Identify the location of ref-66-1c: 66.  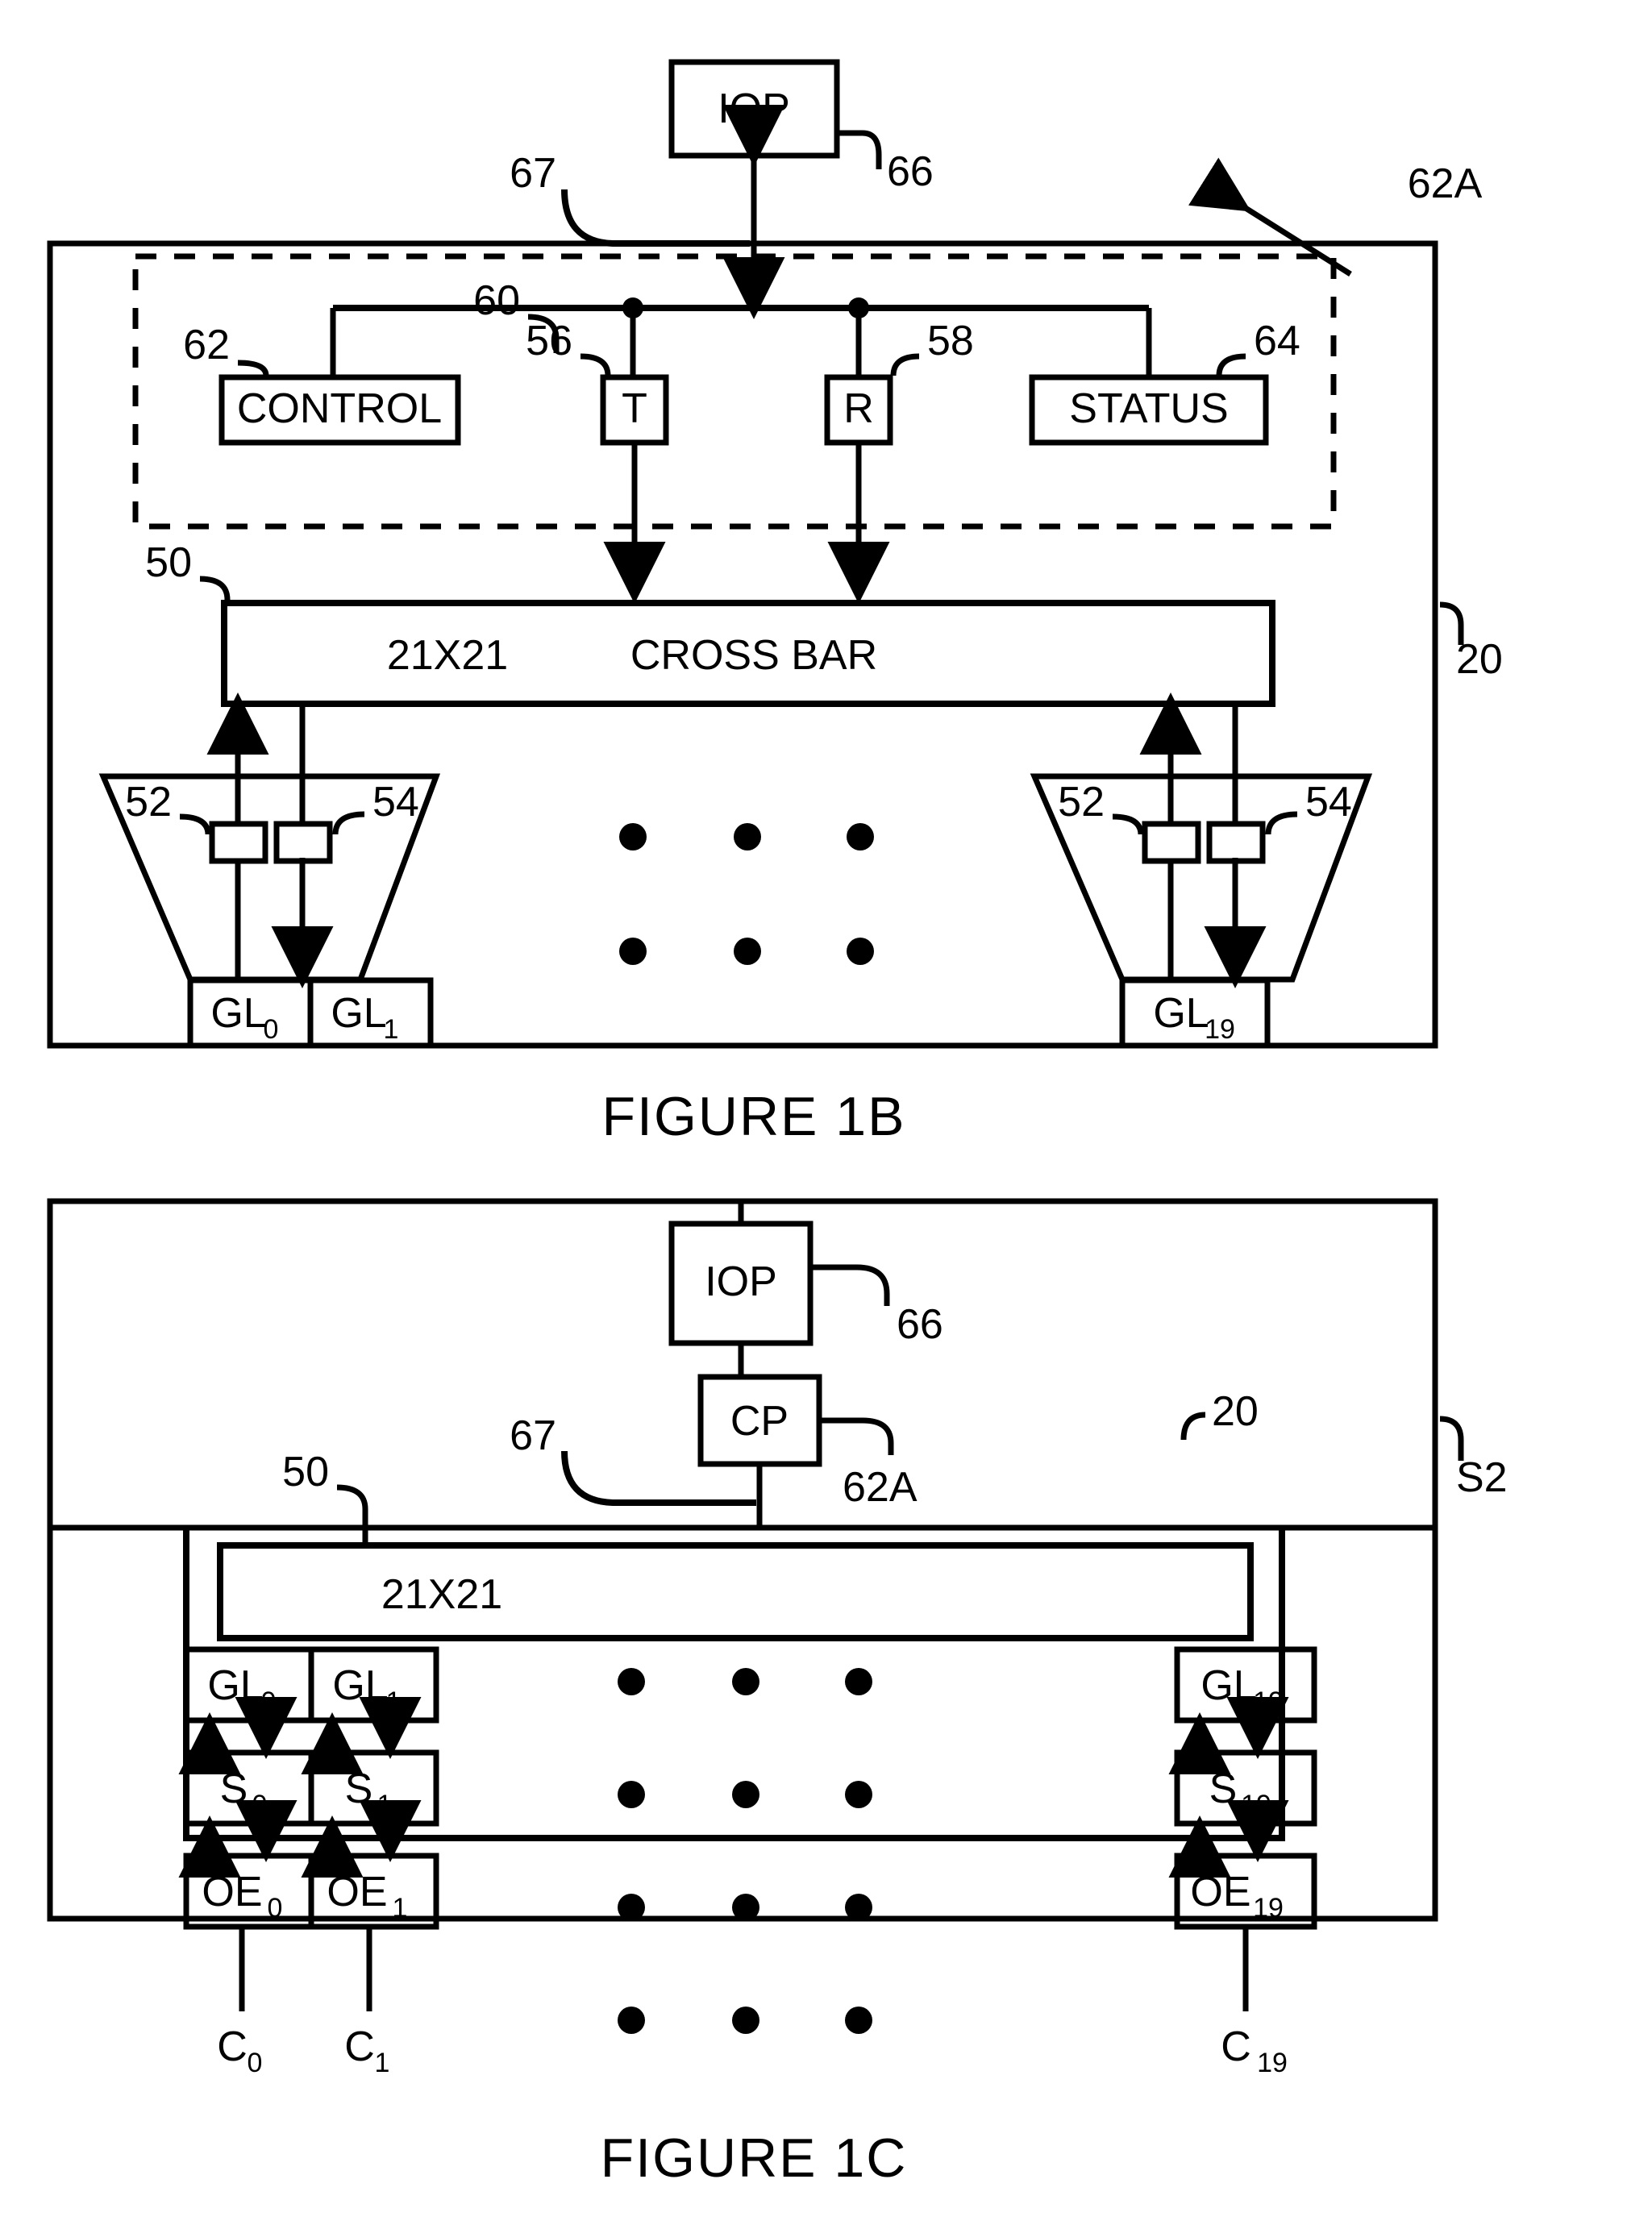
(920, 1324).